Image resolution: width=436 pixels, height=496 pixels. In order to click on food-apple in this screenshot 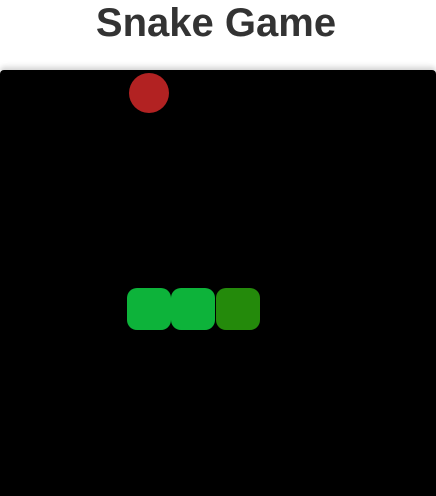, I will do `click(149, 93)`.